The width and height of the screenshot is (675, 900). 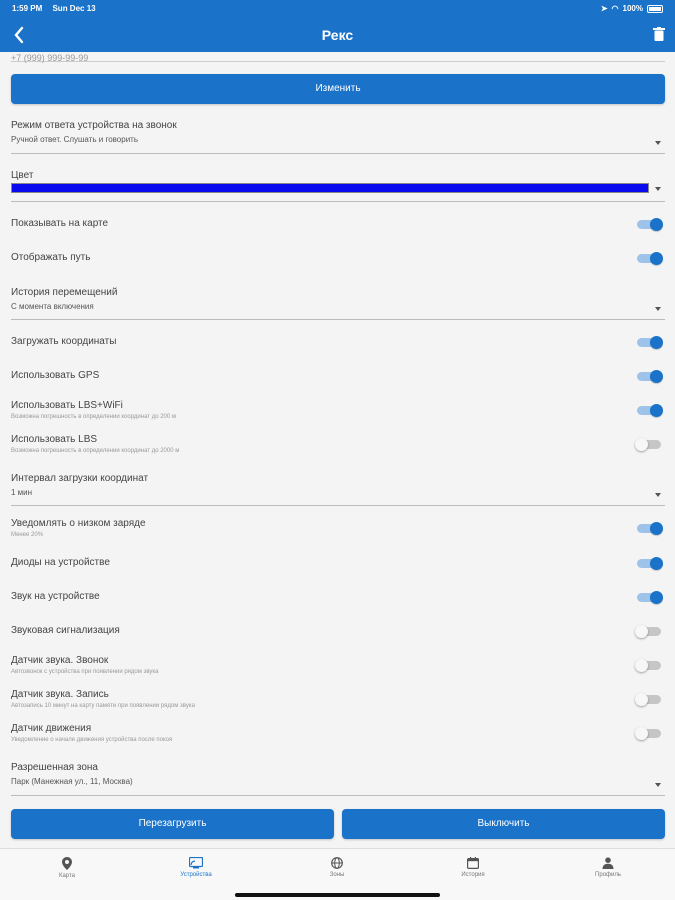 I want to click on leds-toggle, so click(x=650, y=563).